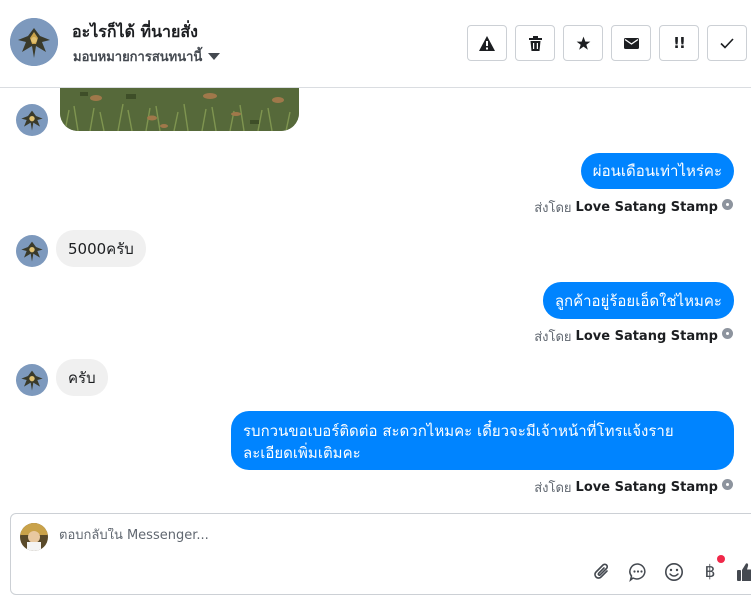 The height and width of the screenshot is (599, 751). I want to click on emoji-button, so click(674, 572).